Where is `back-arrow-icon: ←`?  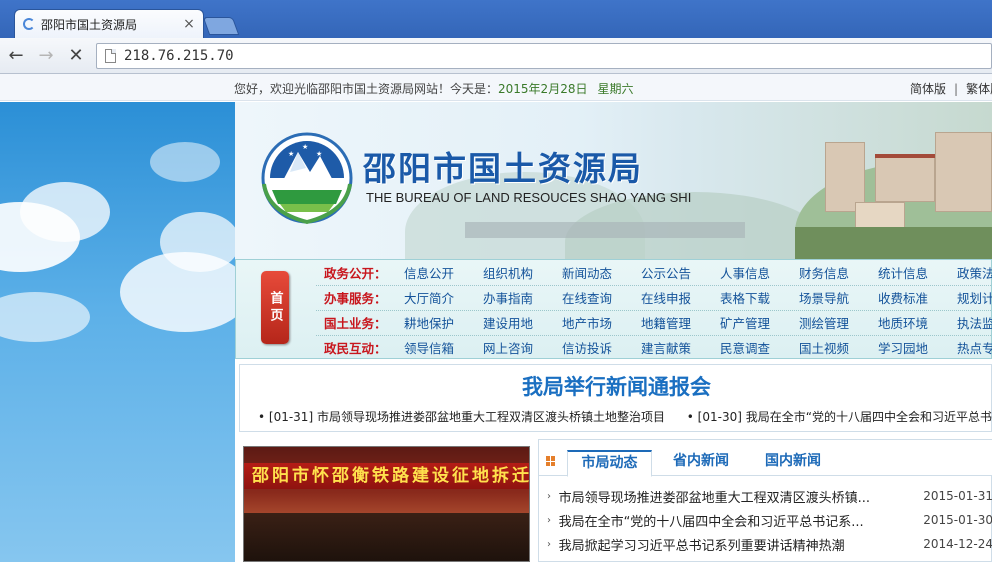 back-arrow-icon: ← is located at coordinates (16, 56).